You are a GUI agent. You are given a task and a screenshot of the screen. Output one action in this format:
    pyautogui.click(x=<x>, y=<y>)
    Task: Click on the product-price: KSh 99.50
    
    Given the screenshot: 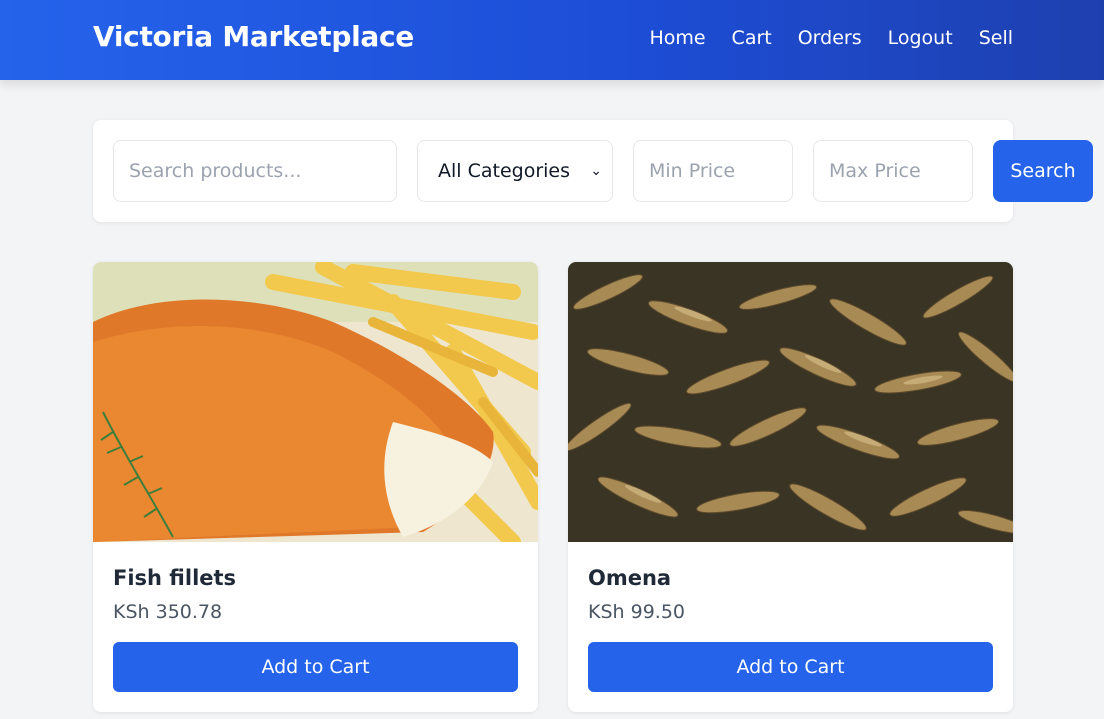 What is the action you would take?
    pyautogui.click(x=636, y=612)
    